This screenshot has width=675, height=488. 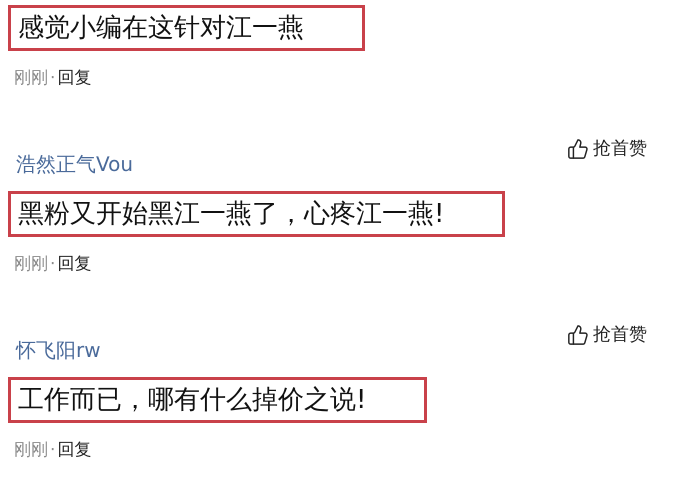 What do you see at coordinates (75, 164) in the screenshot?
I see `username: 浩然正气Vou` at bounding box center [75, 164].